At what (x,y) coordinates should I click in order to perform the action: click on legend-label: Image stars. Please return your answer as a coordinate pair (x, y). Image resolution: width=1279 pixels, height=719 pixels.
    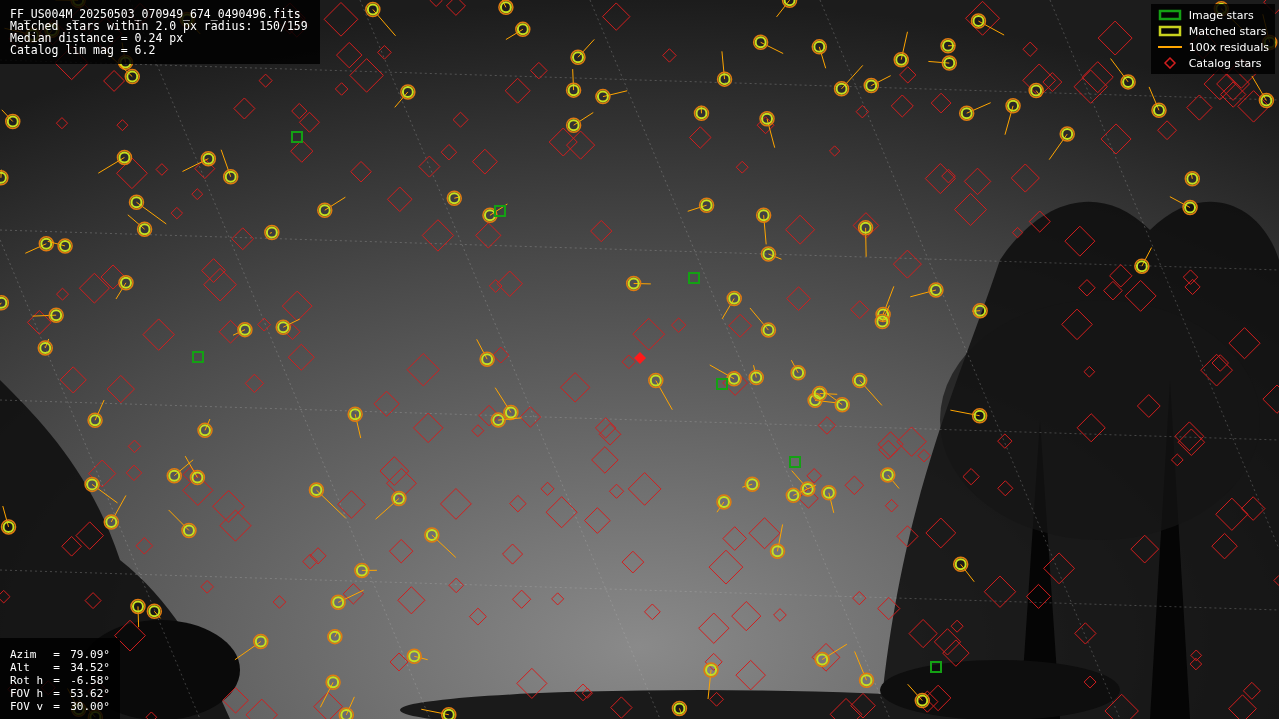
    Looking at the image, I should click on (1221, 15).